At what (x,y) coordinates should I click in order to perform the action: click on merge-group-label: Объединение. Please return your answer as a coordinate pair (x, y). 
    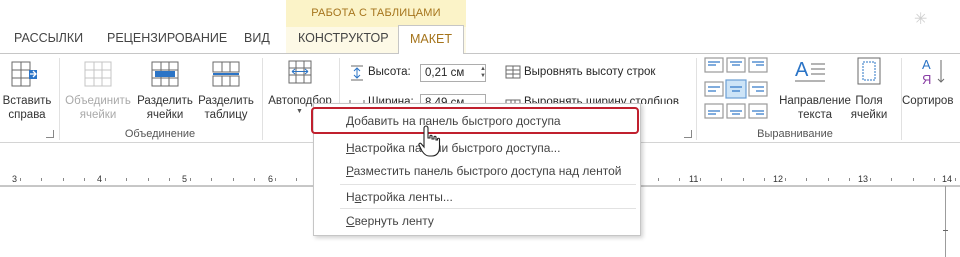
    Looking at the image, I should click on (160, 134).